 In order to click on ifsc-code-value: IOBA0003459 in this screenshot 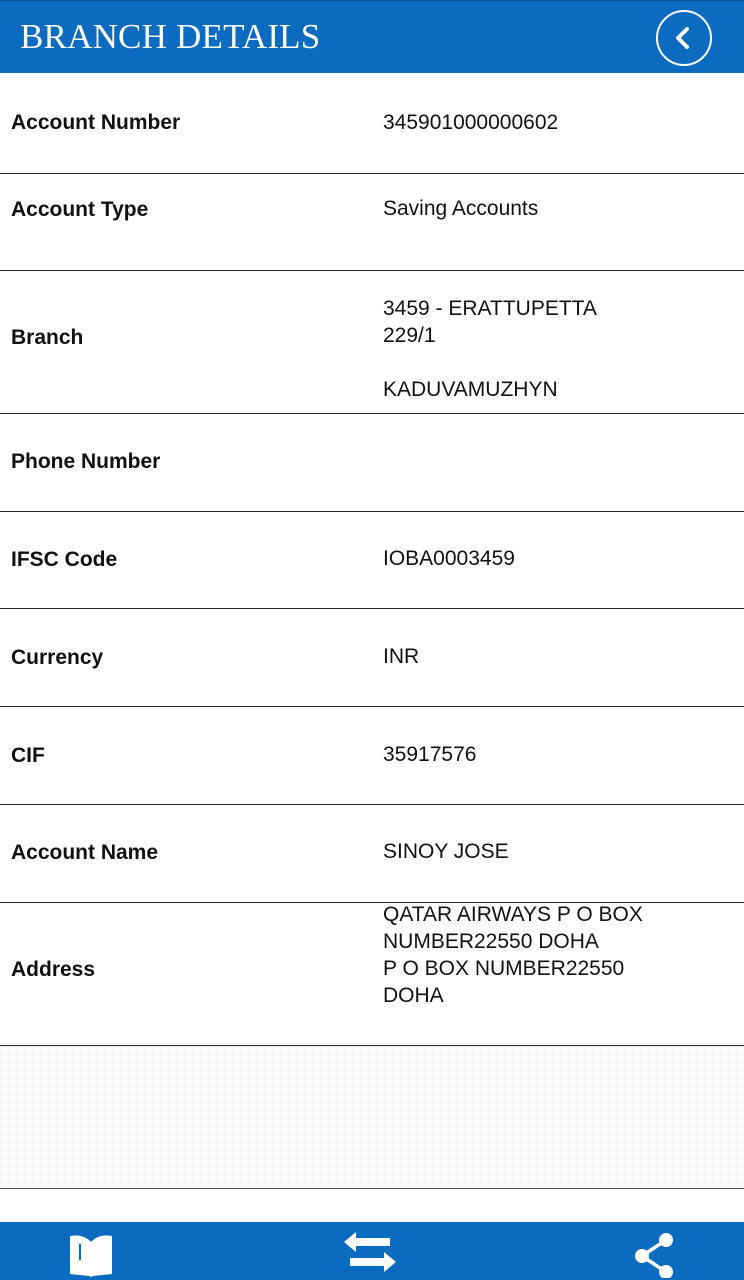, I will do `click(449, 558)`.